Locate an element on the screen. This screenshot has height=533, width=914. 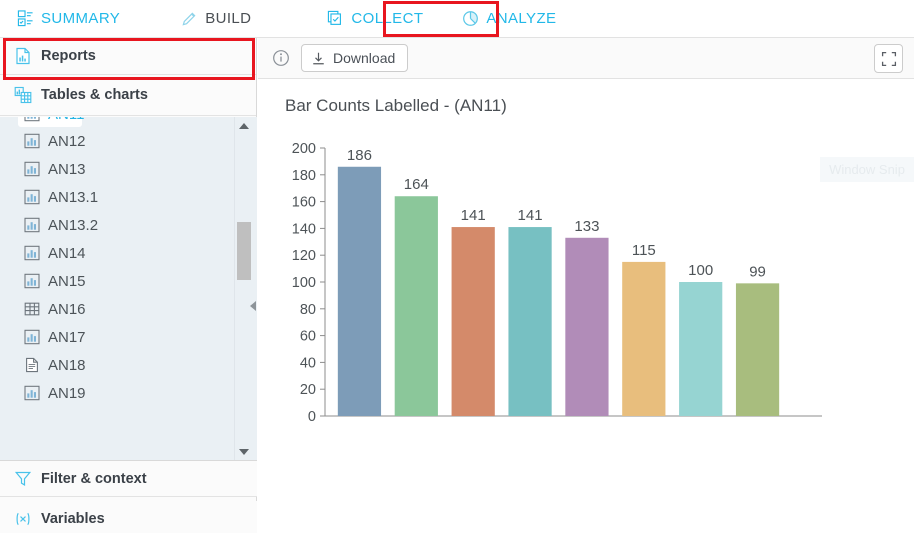
list-item: AN12 is located at coordinates (117, 141).